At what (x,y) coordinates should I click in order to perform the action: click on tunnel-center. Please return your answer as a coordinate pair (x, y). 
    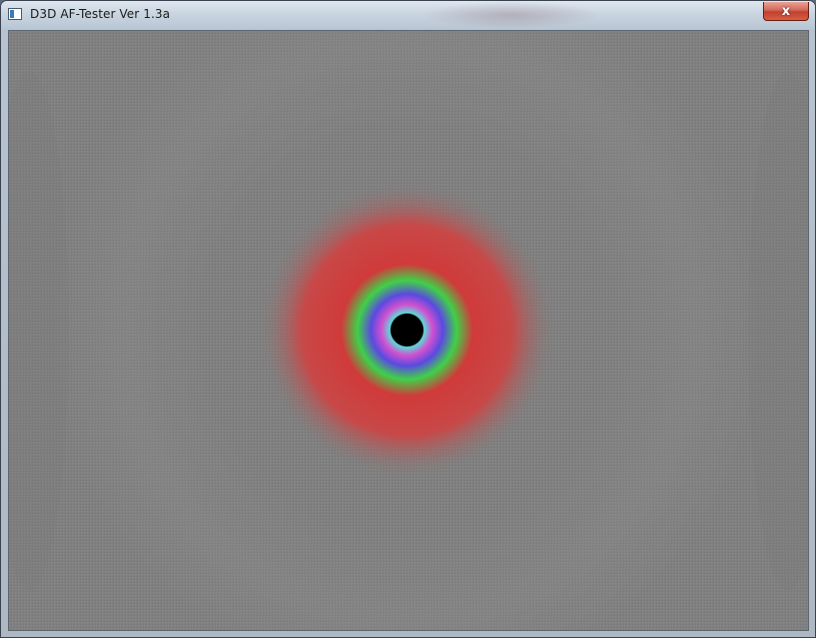
    Looking at the image, I should click on (407, 330).